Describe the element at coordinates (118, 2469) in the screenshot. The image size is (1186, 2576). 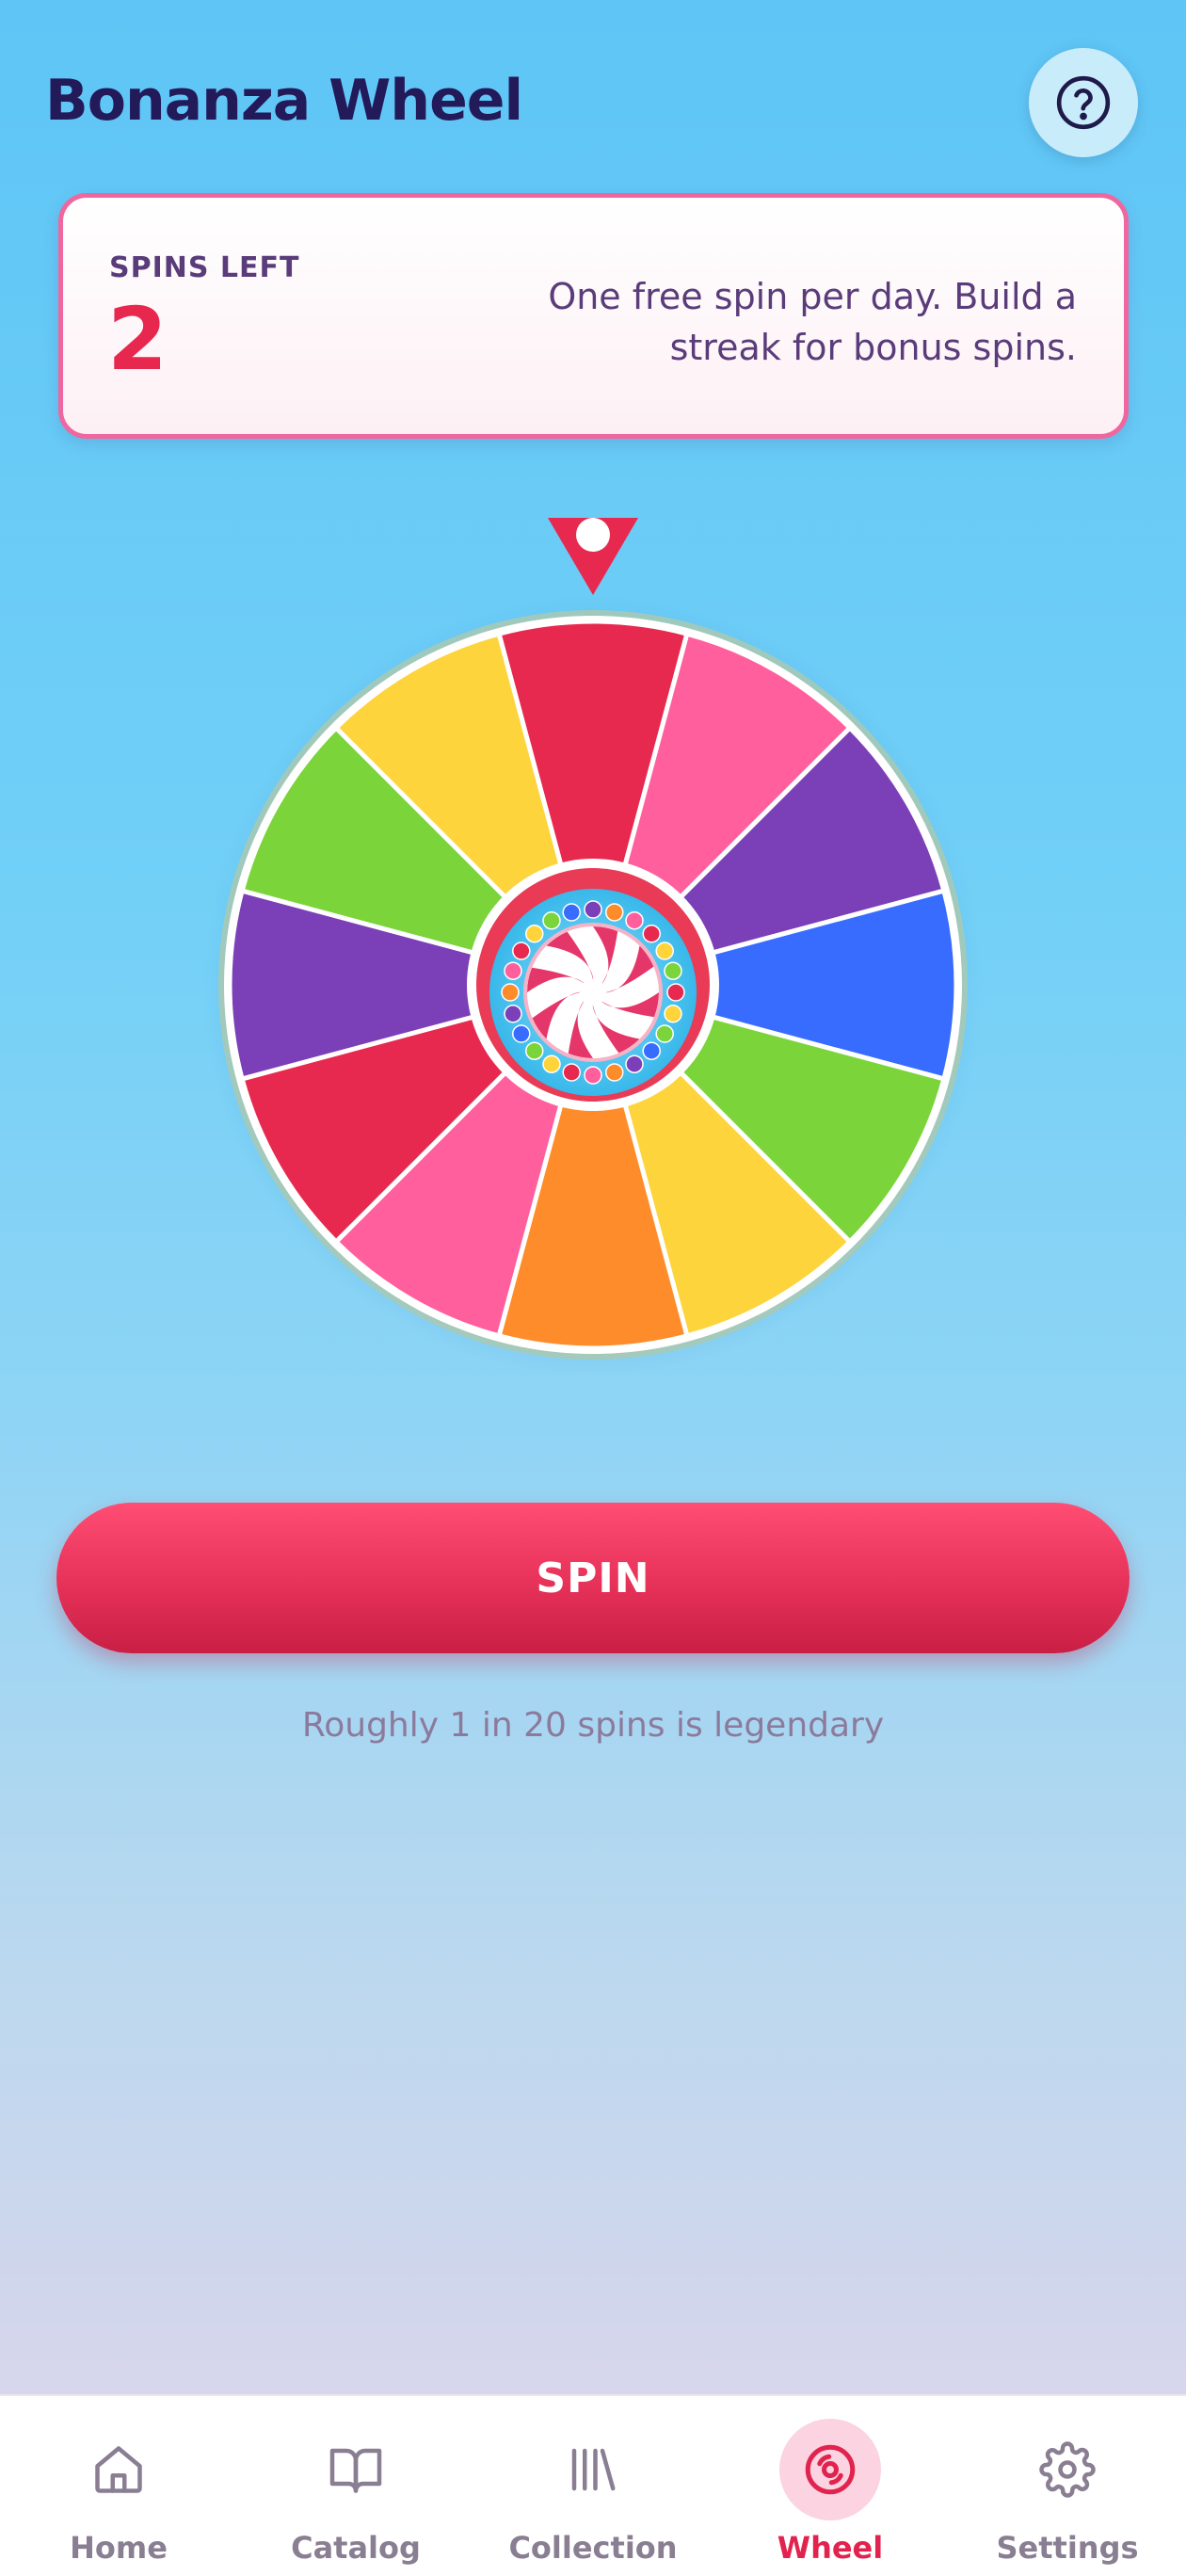
I see `home-icon` at that location.